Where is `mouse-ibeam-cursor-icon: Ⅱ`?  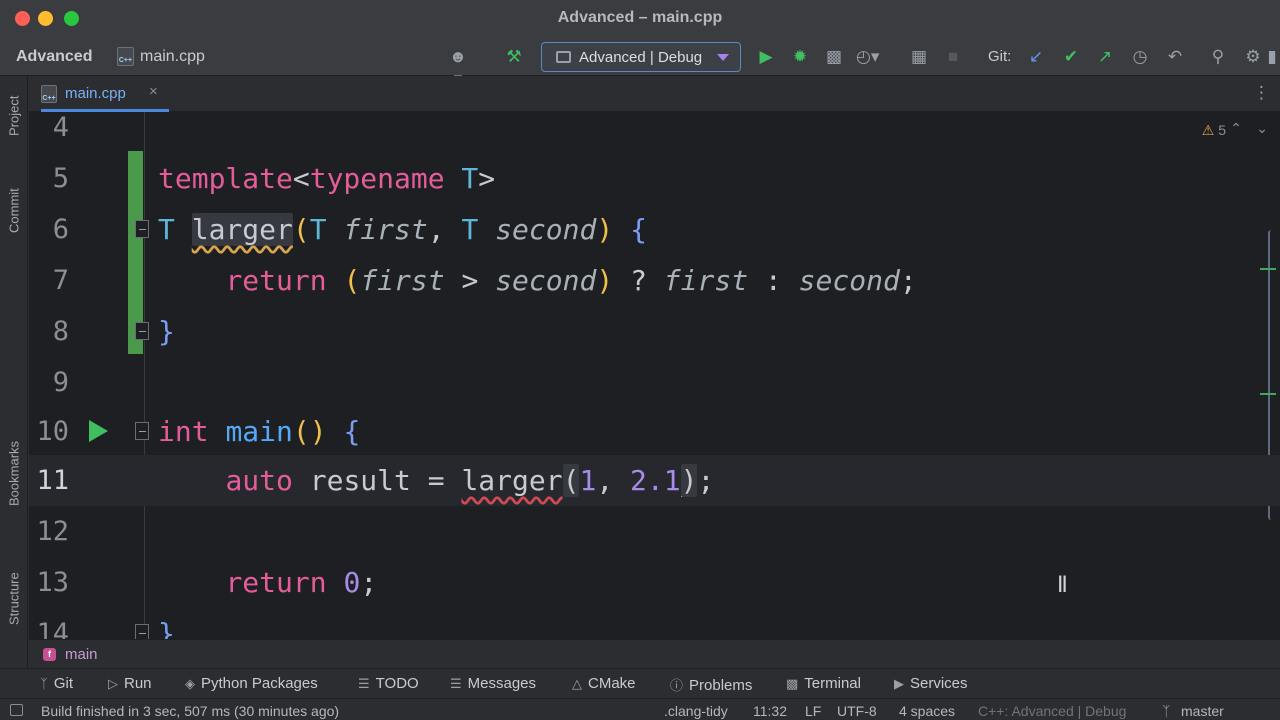 mouse-ibeam-cursor-icon: Ⅱ is located at coordinates (1062, 584).